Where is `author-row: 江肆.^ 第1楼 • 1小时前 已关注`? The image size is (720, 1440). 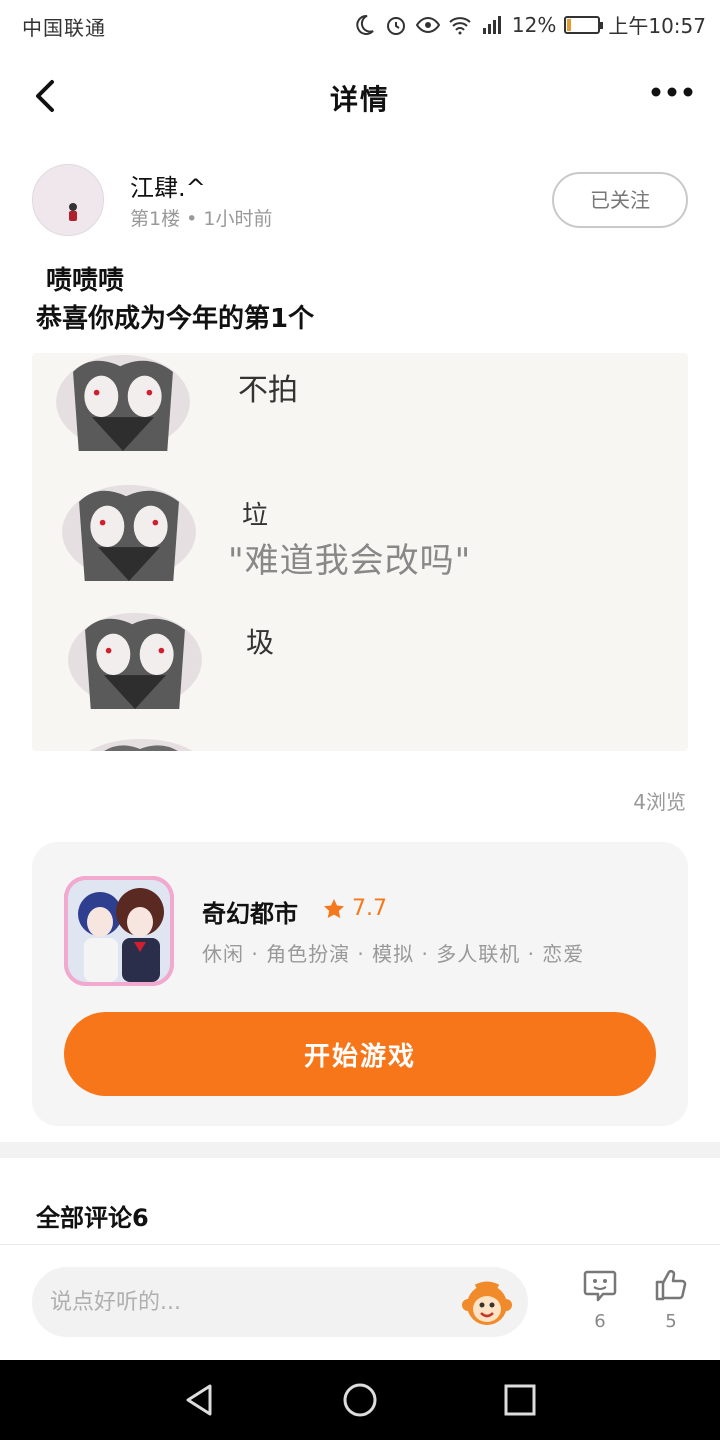 author-row: 江肆.^ 第1楼 • 1小时前 已关注 is located at coordinates (360, 201).